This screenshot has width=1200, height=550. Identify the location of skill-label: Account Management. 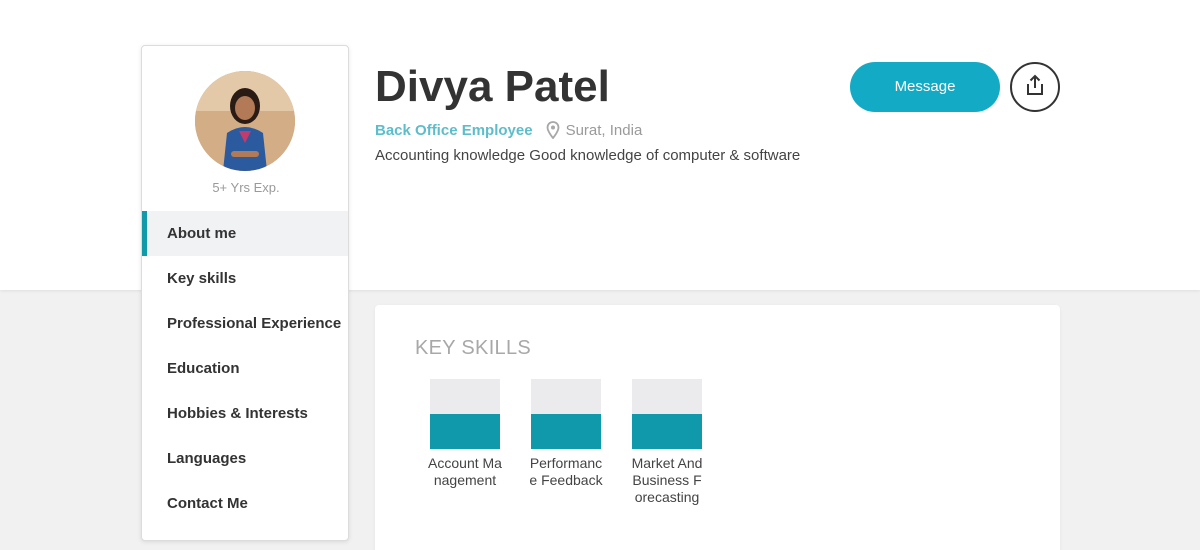
(465, 471).